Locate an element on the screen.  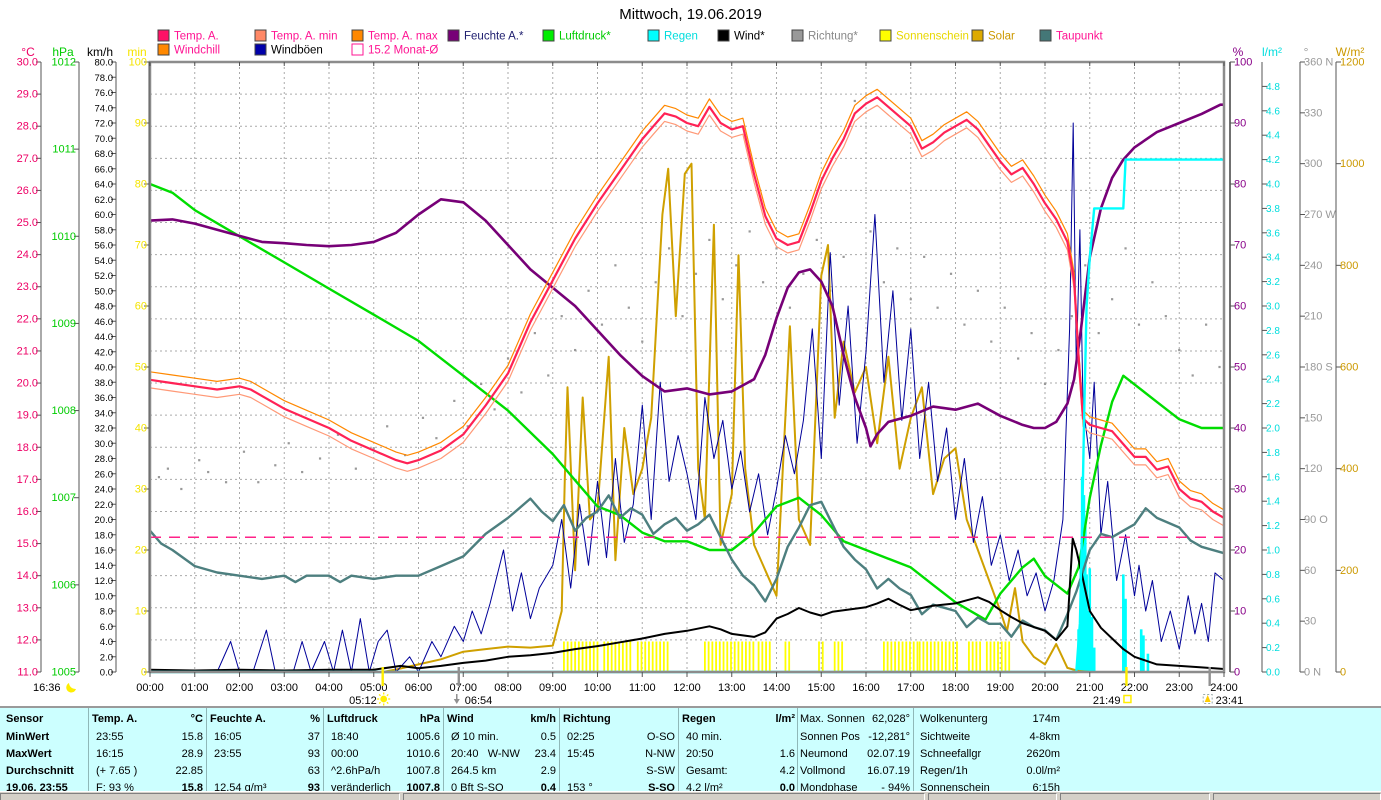
svg-text: 2.0 is located at coordinates (106, 657).